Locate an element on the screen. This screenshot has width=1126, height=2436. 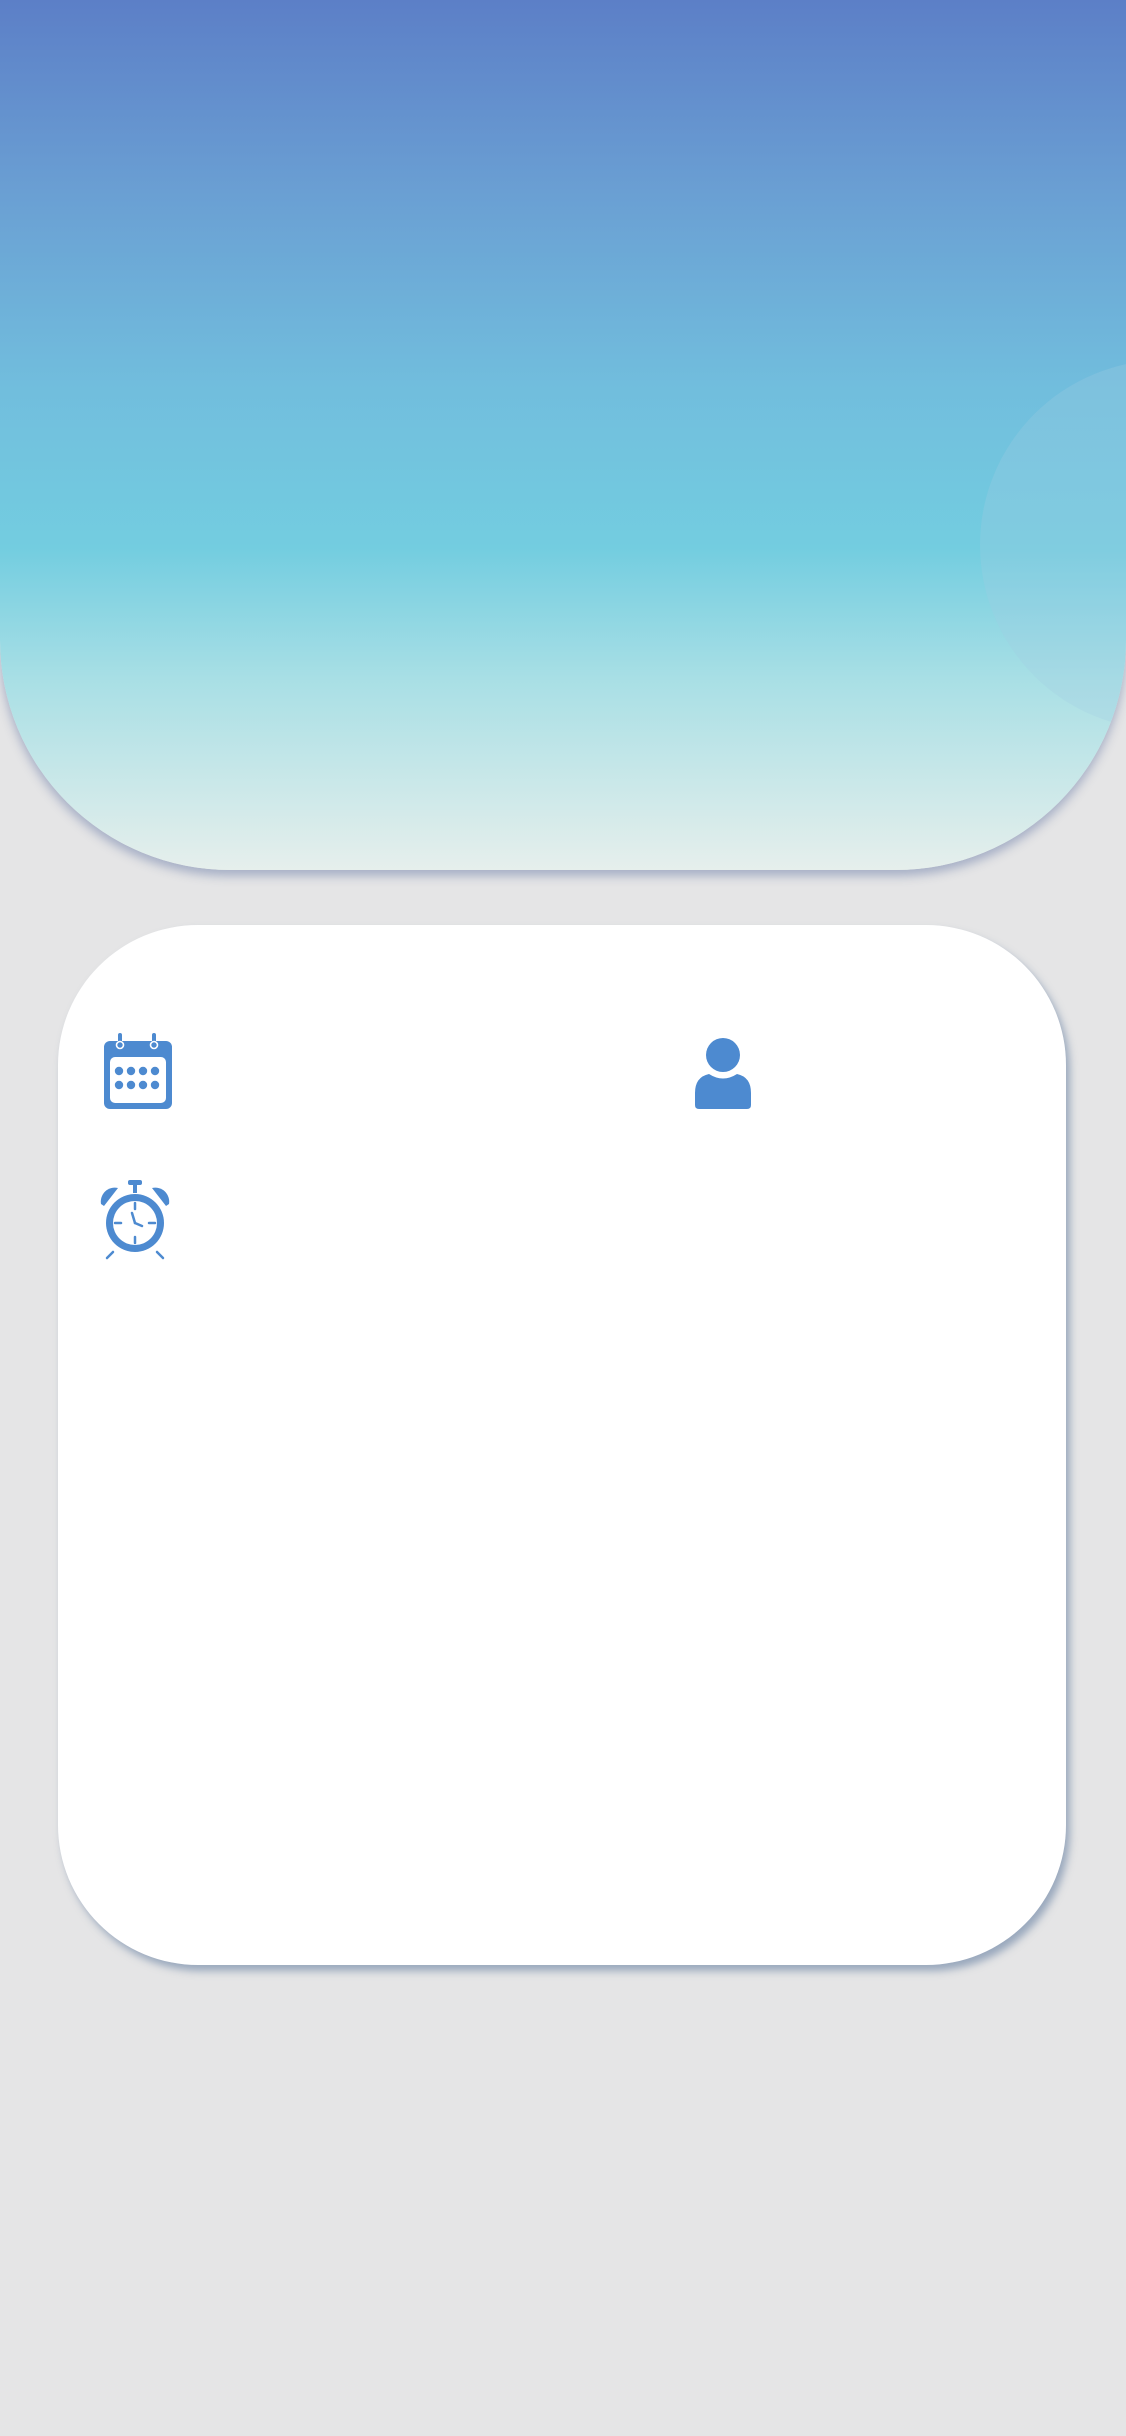
alarm-clock-icon is located at coordinates (135, 1220).